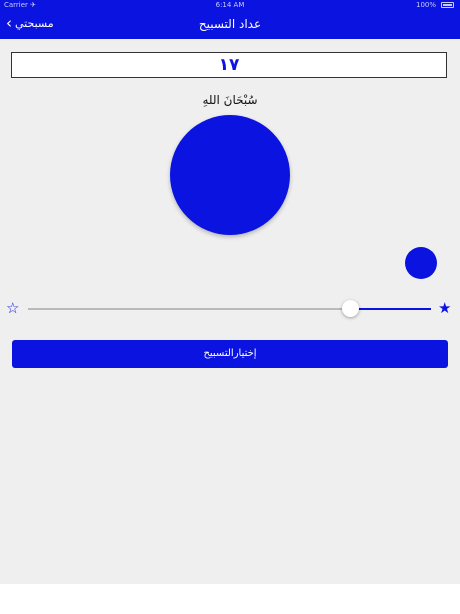  What do you see at coordinates (447, 5) in the screenshot?
I see `battery-icon` at bounding box center [447, 5].